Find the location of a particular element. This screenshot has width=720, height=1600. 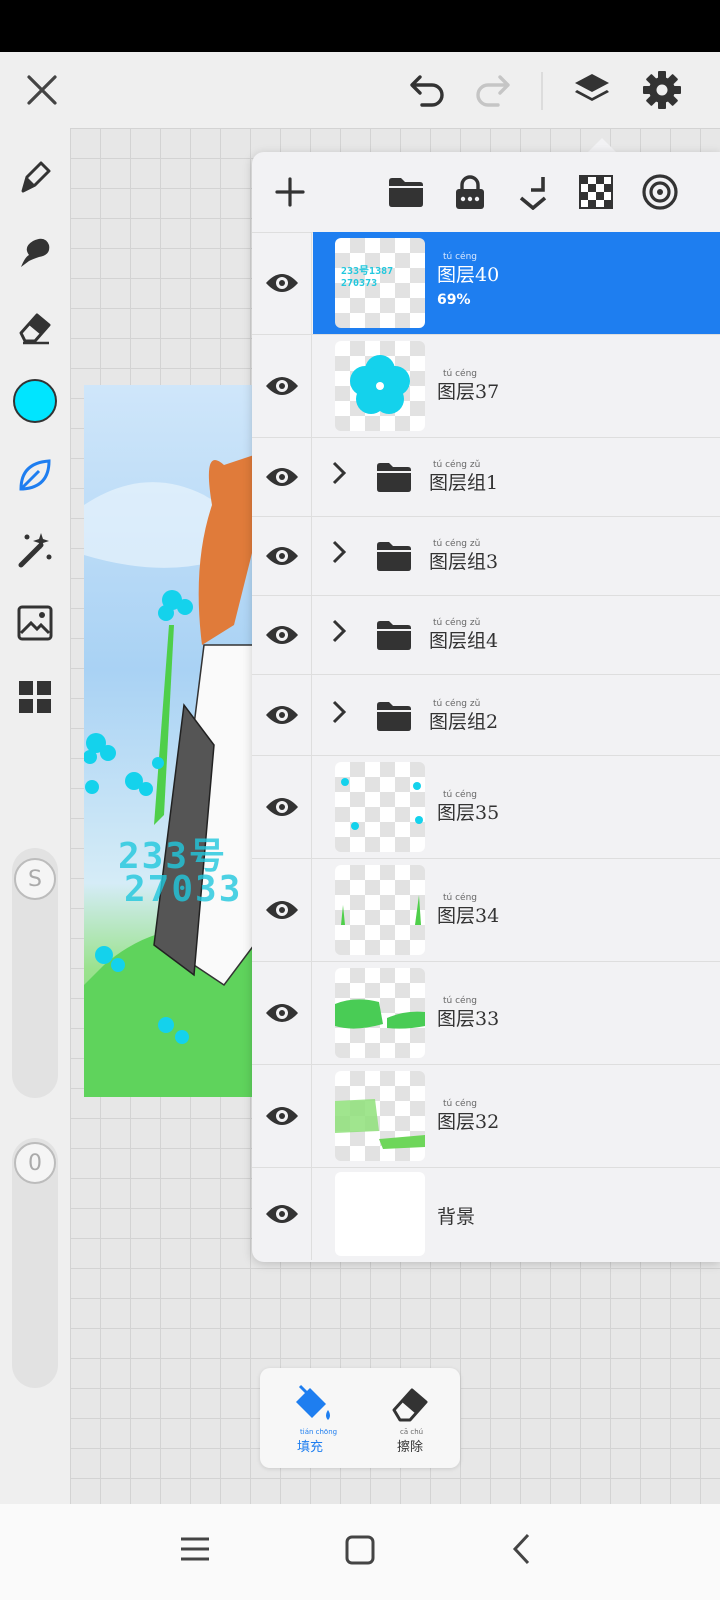

color-swatch is located at coordinates (35, 401).